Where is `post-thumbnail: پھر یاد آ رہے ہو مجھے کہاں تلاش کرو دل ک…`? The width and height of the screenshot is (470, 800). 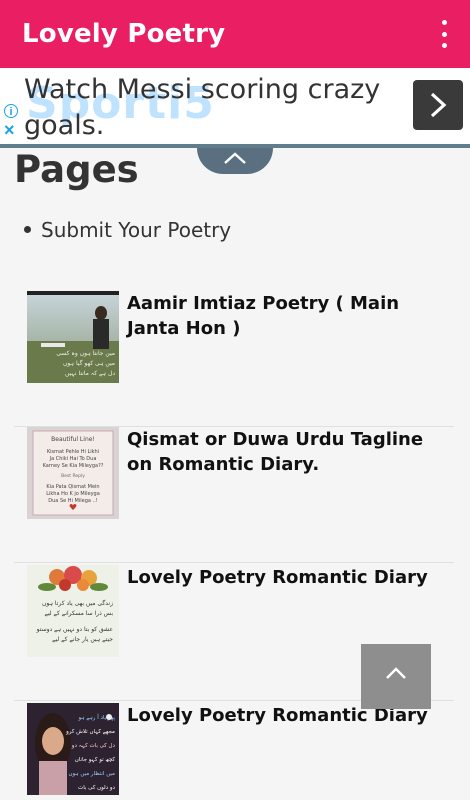 post-thumbnail: پھر یاد آ رہے ہو مجھے کہاں تلاش کرو دل ک… is located at coordinates (73, 749).